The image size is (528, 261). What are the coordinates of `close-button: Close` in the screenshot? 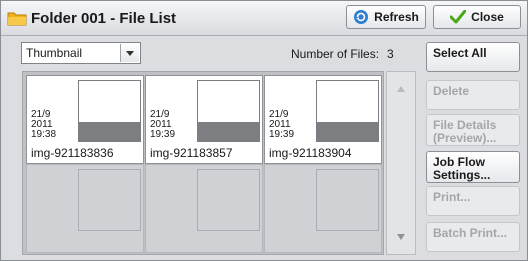 It's located at (477, 17).